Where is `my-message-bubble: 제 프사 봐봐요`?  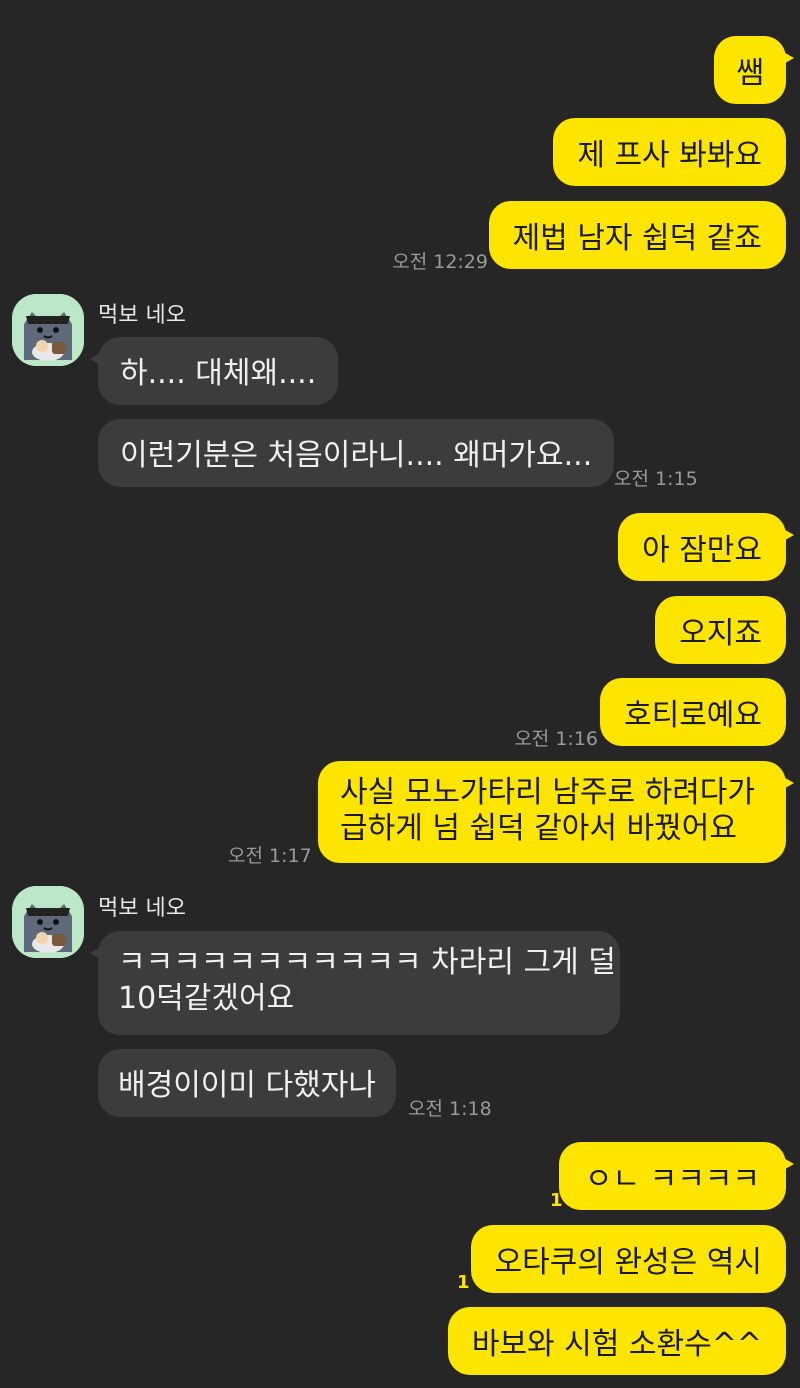
my-message-bubble: 제 프사 봐봐요 is located at coordinates (669, 152).